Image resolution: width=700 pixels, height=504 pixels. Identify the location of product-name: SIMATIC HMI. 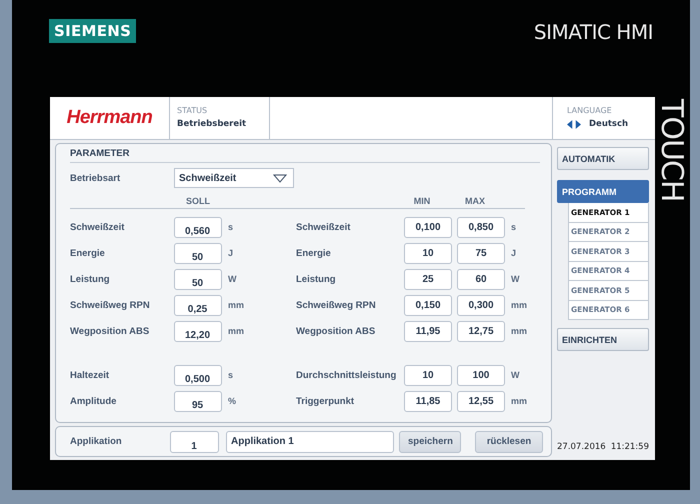
(593, 32).